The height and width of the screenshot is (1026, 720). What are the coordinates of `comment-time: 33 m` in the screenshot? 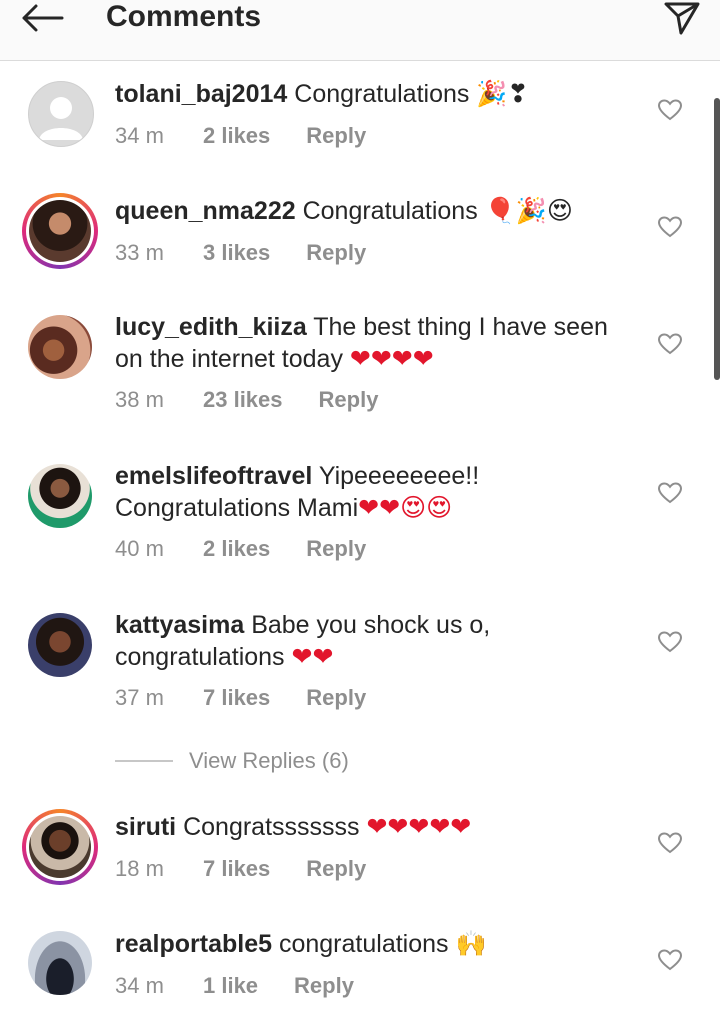 It's located at (139, 252).